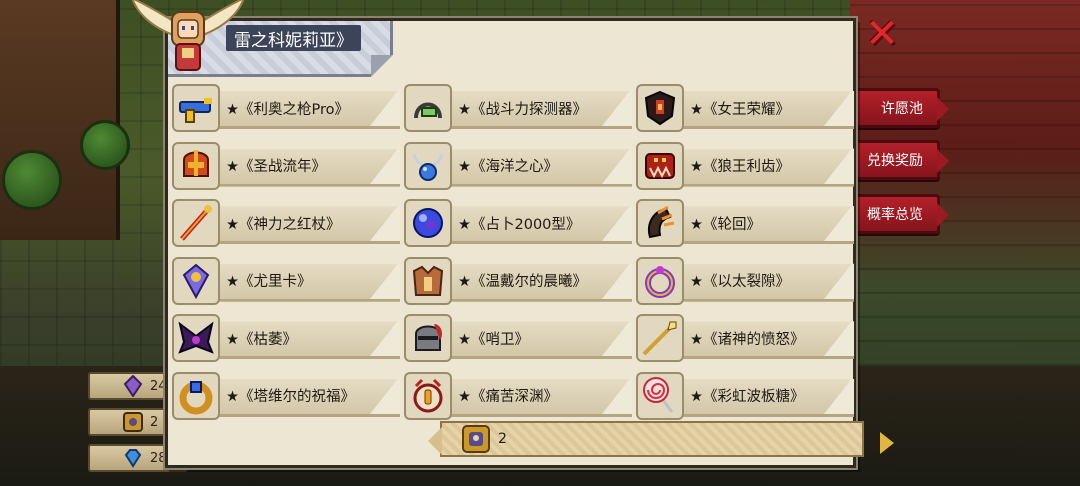 This screenshot has height=486, width=1080. I want to click on reward-item: ★《枯萎》, so click(288, 338).